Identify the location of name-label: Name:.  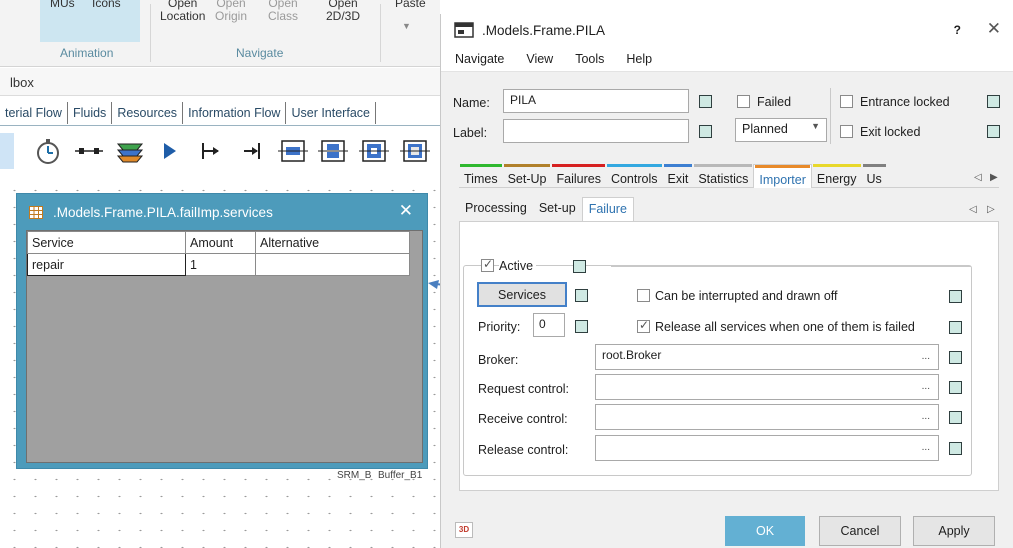
(471, 103).